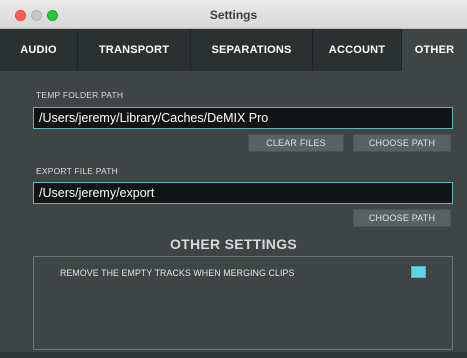 Image resolution: width=467 pixels, height=358 pixels. What do you see at coordinates (243, 193) in the screenshot?
I see `export-path-field: /Users/jeremy/export` at bounding box center [243, 193].